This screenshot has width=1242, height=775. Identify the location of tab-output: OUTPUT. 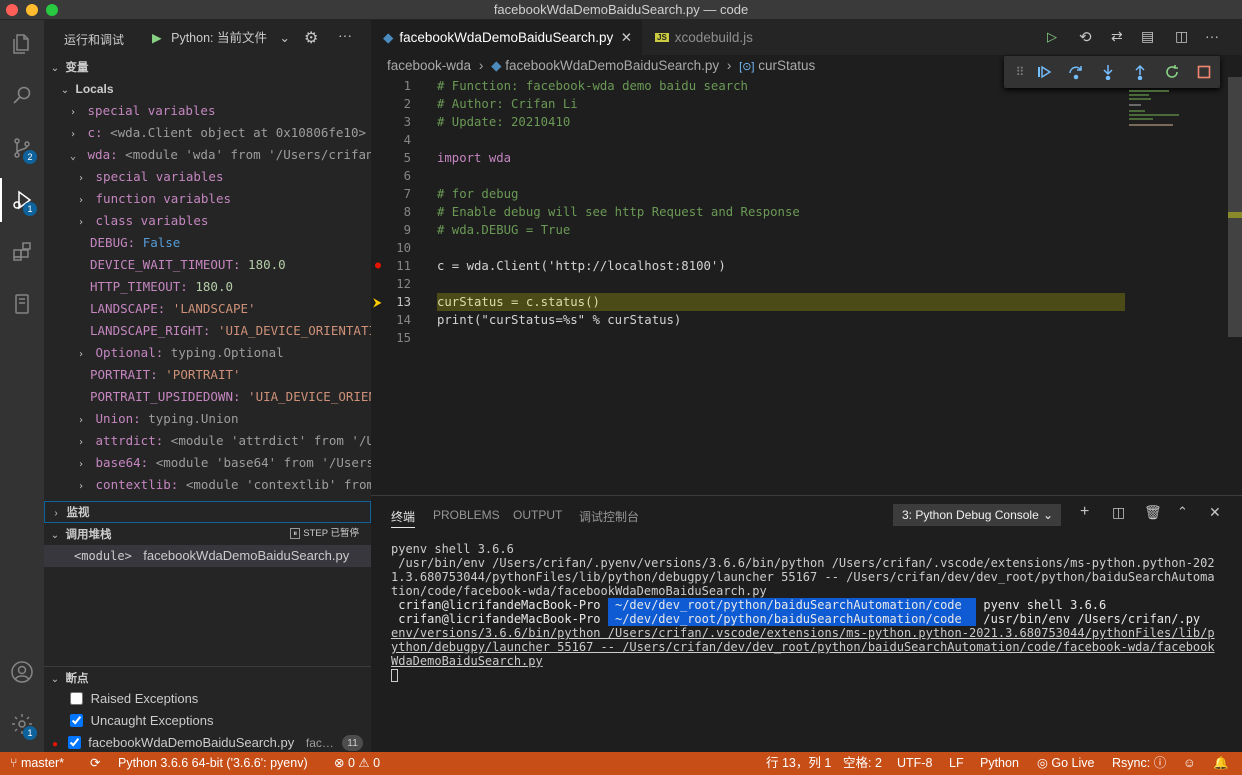
(537, 518).